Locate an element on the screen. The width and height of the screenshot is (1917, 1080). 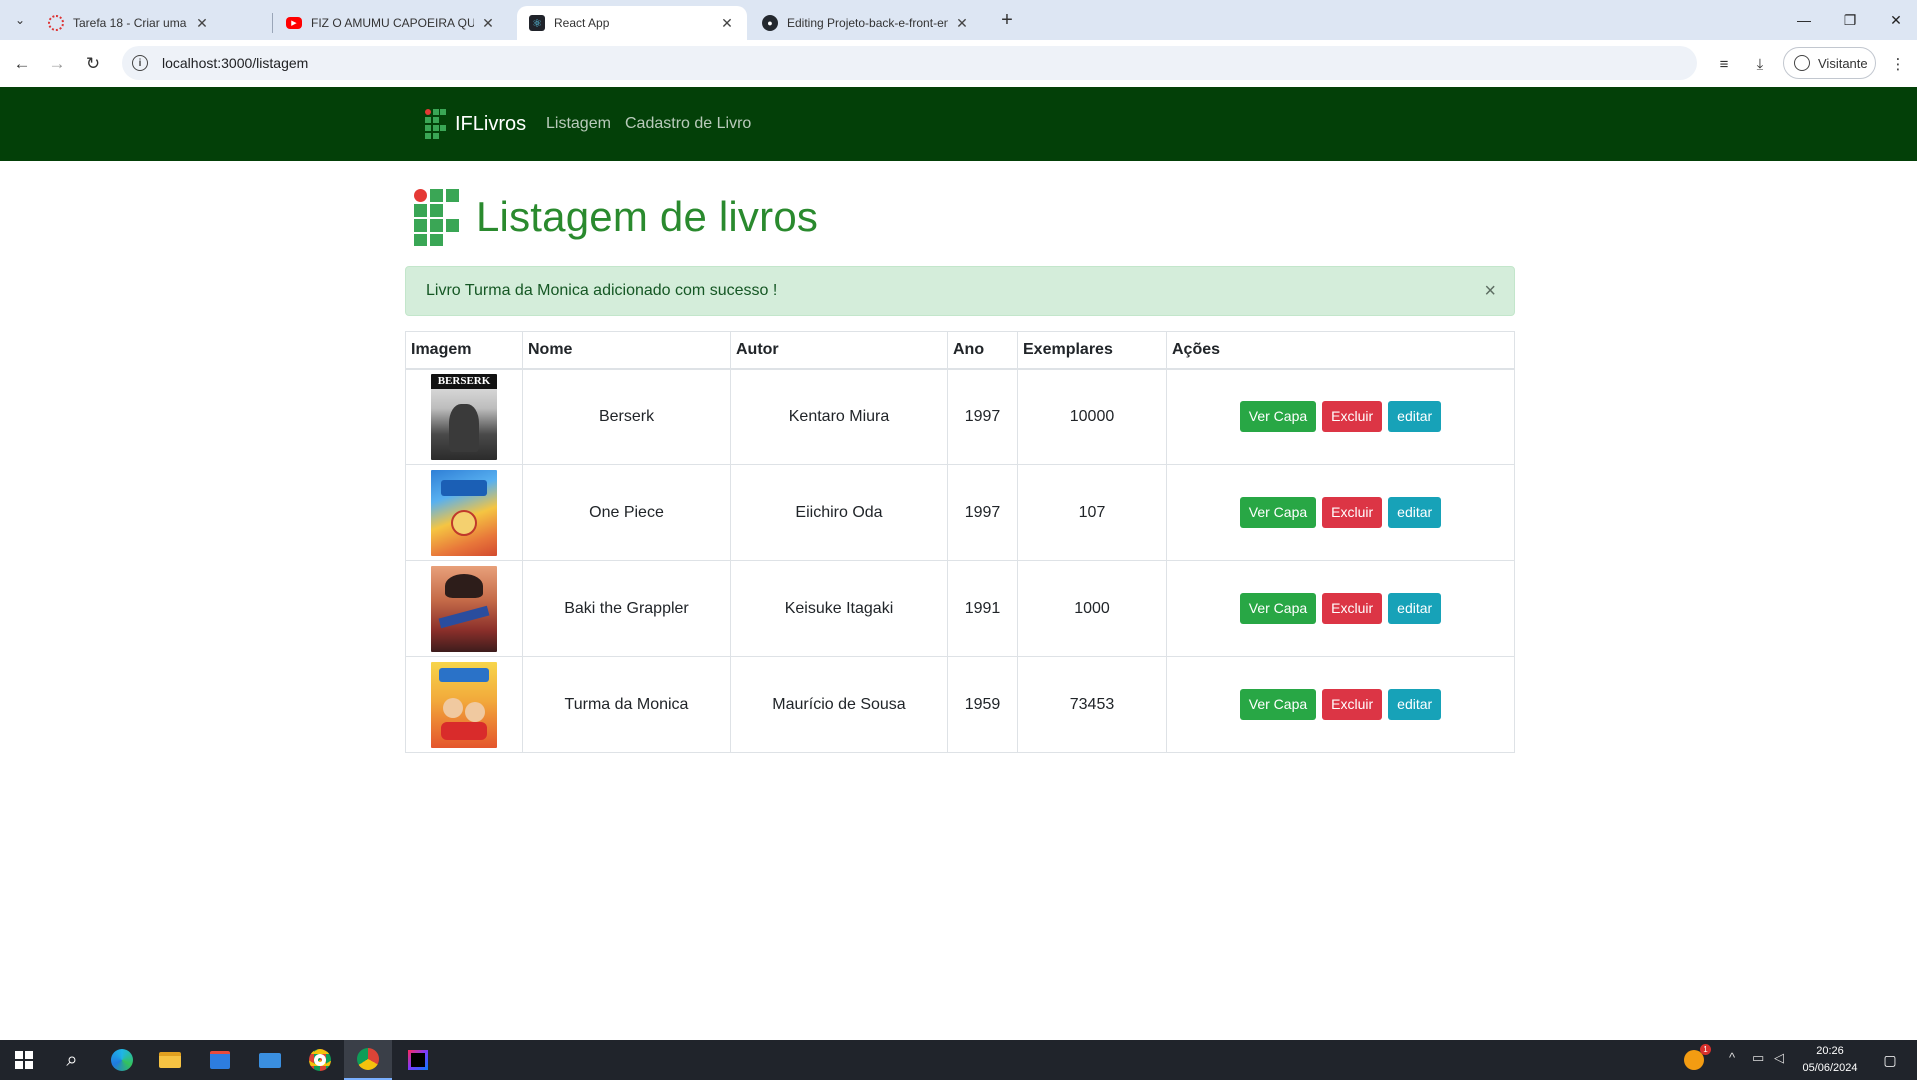
tab-title: React App is located at coordinates (582, 23).